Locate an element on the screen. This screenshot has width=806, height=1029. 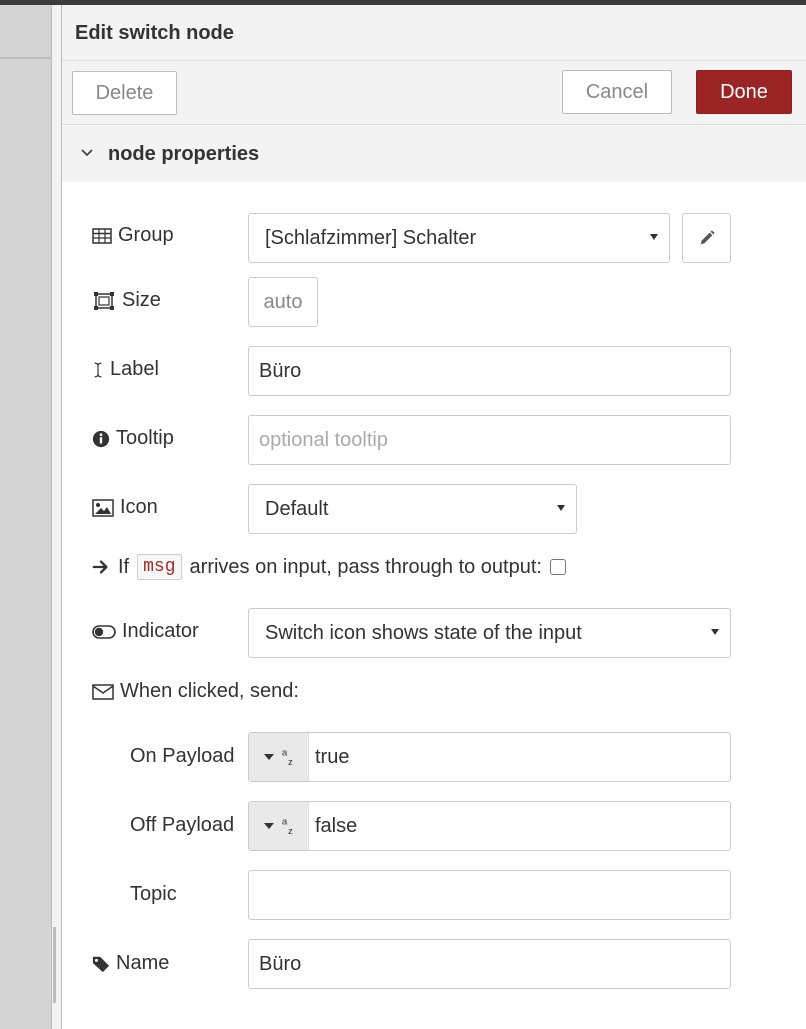
size-label: Size is located at coordinates (126, 300).